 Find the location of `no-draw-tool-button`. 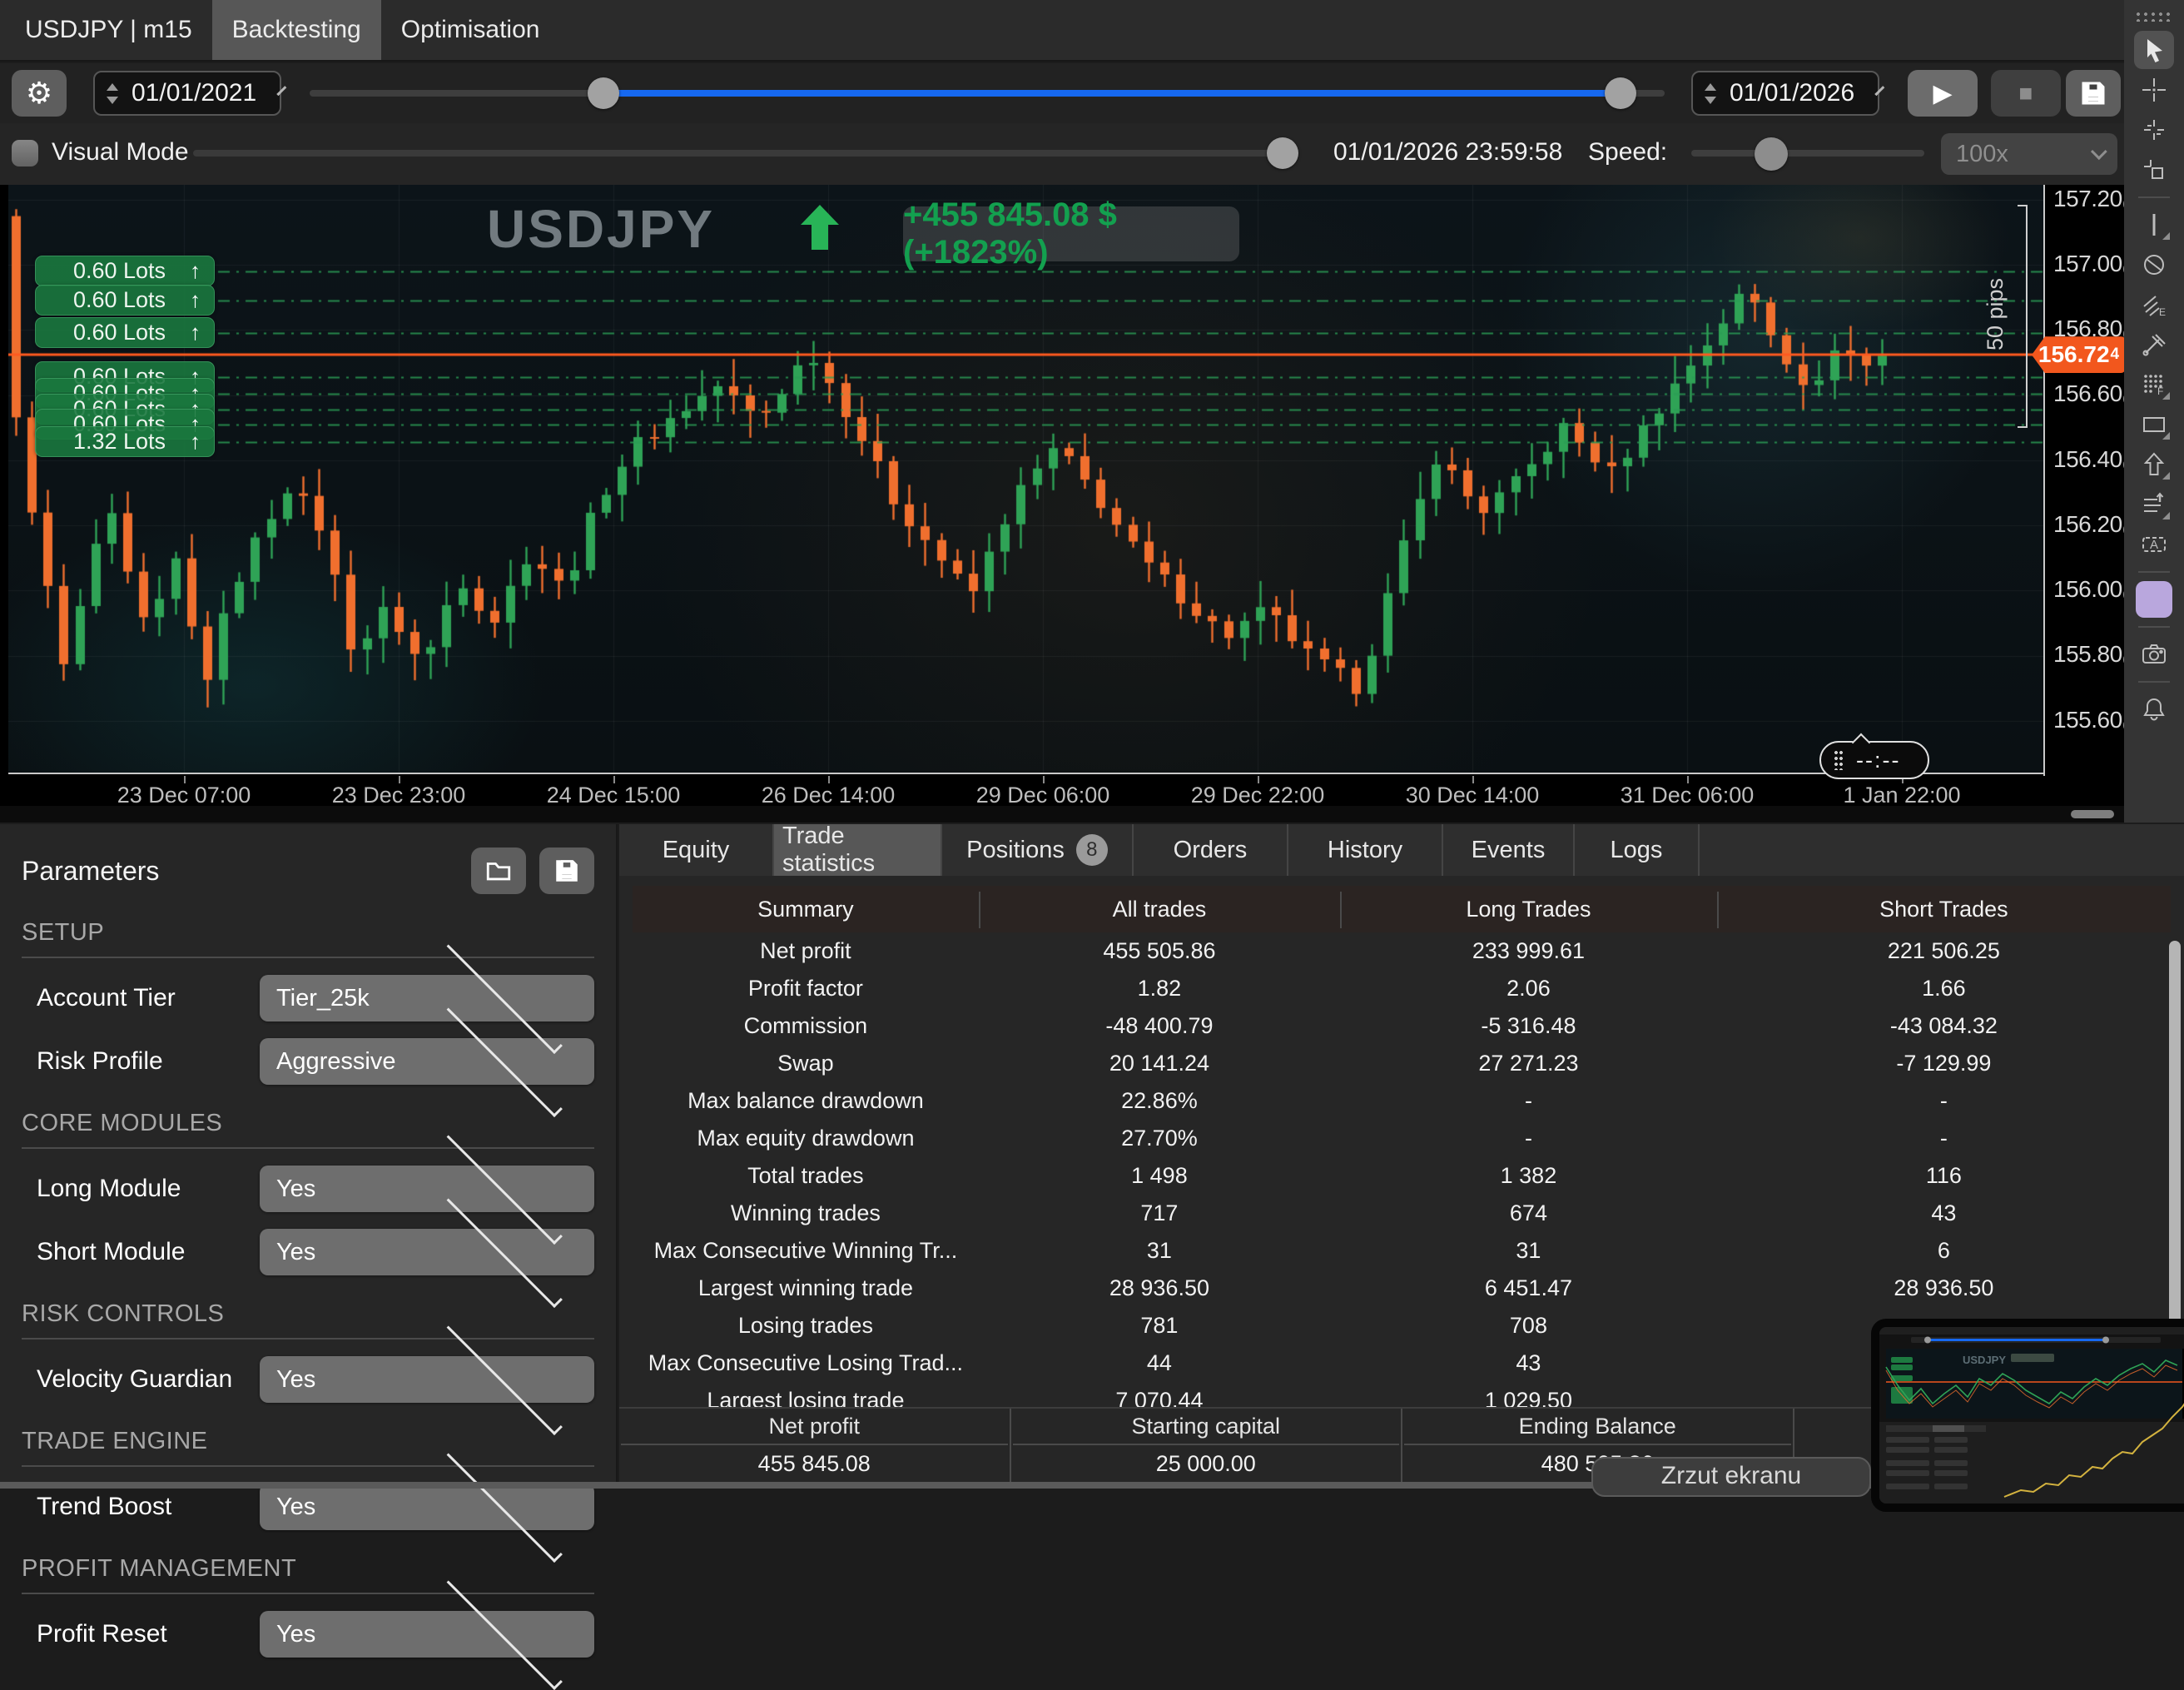

no-draw-tool-button is located at coordinates (2154, 265).